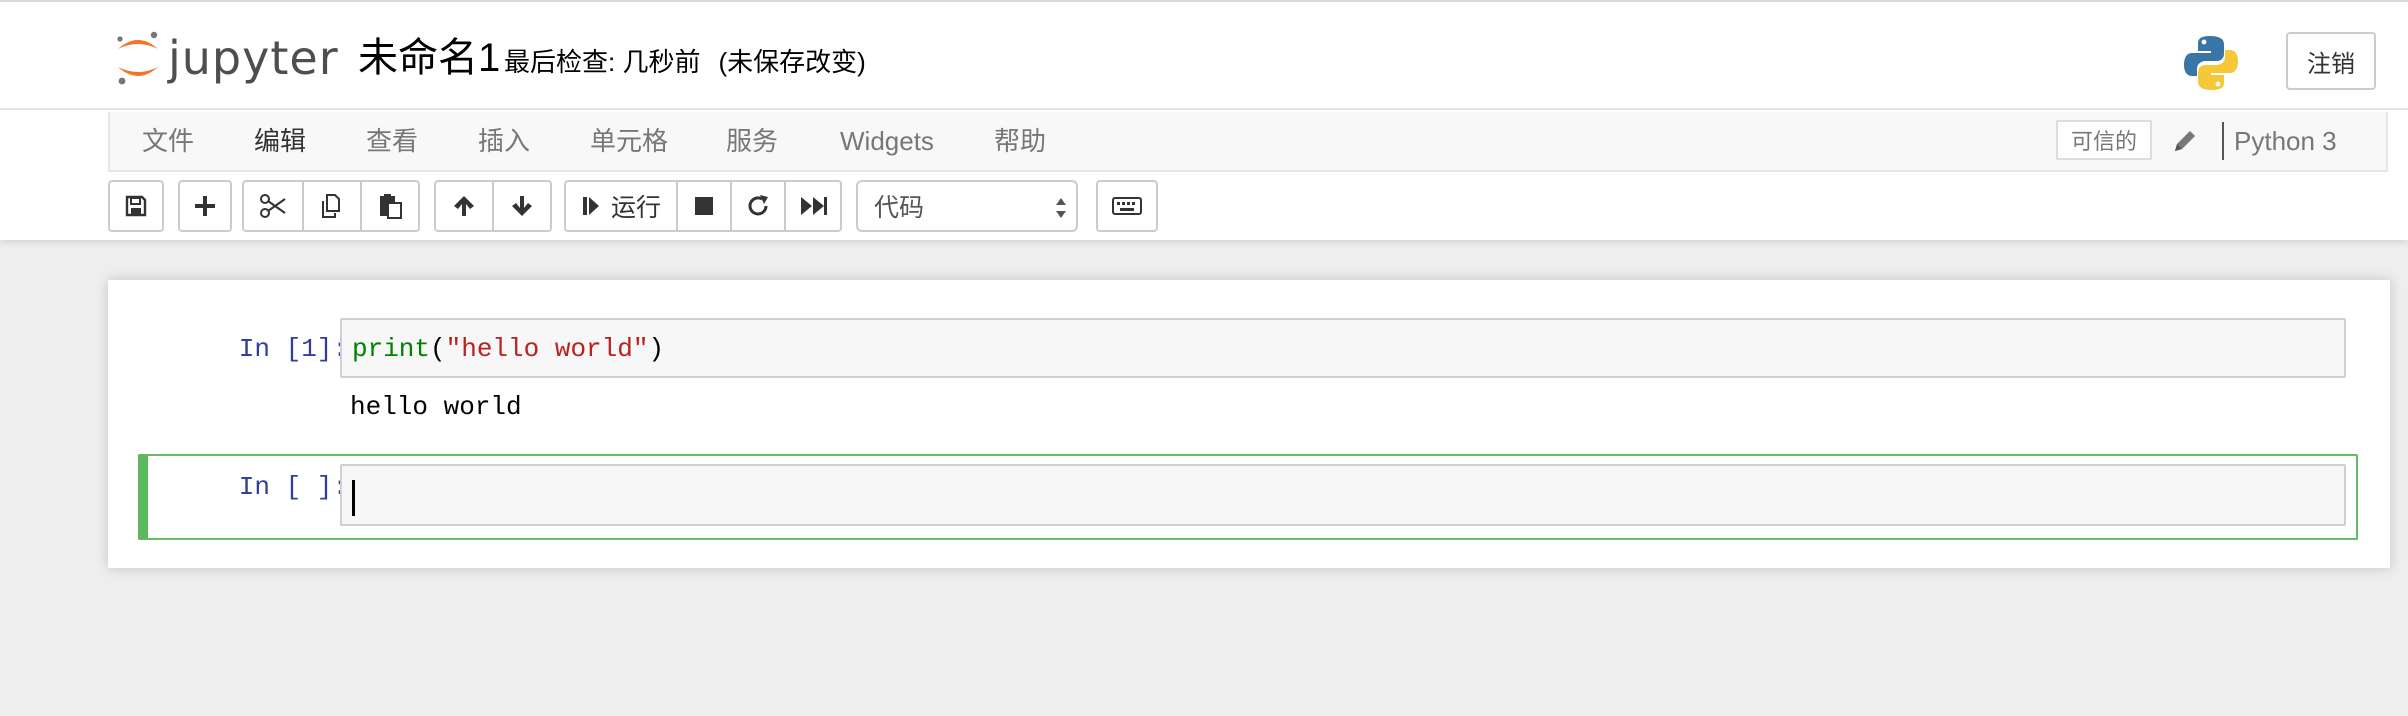 This screenshot has height=716, width=2408. Describe the element at coordinates (280, 141) in the screenshot. I see `menu-edit: 编辑` at that location.